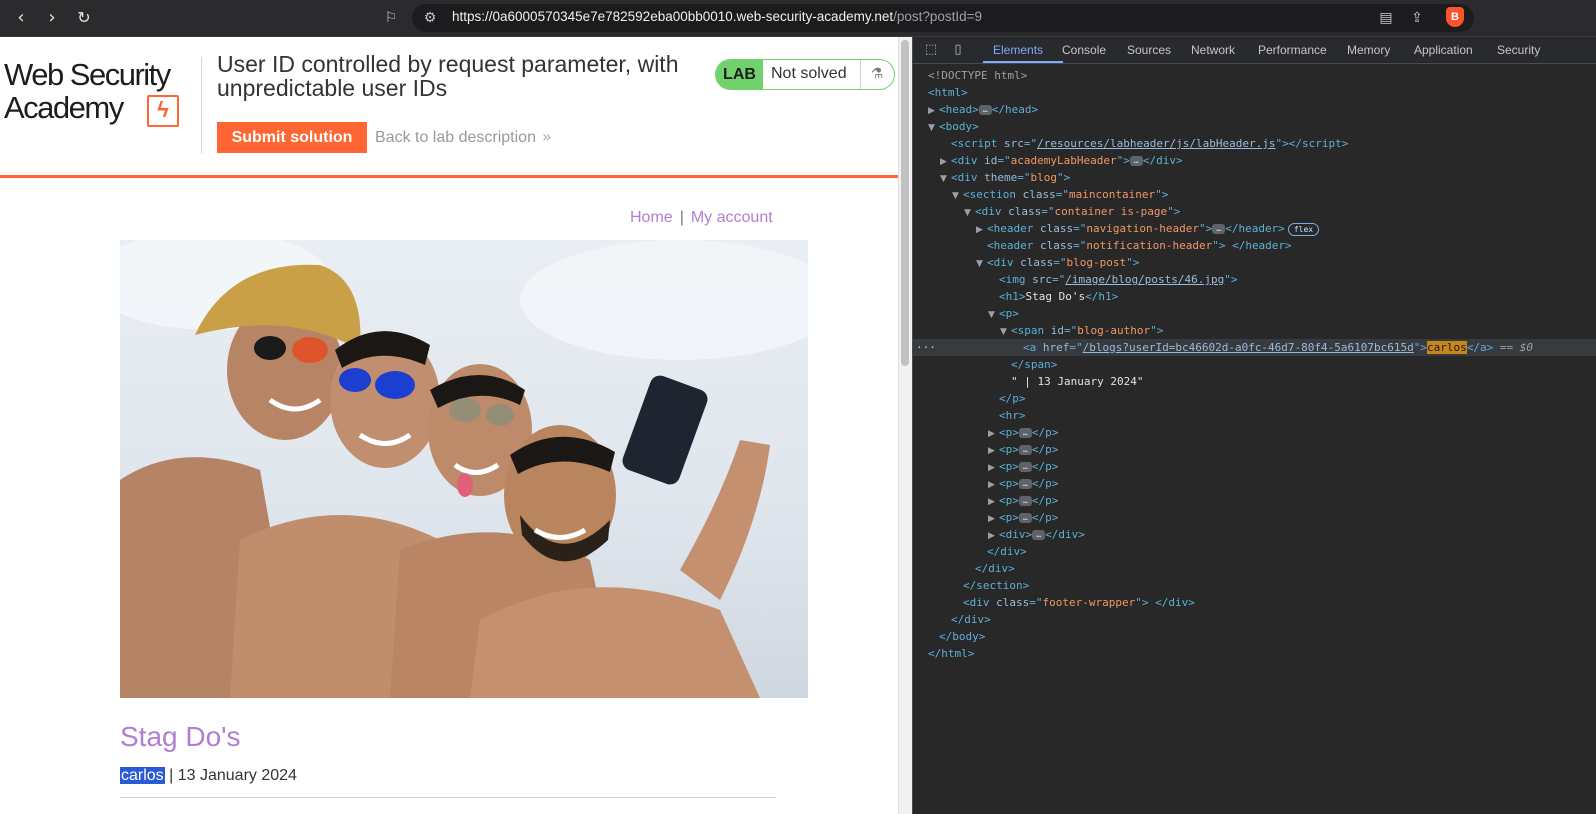 The image size is (1596, 814). Describe the element at coordinates (1254, 415) in the screenshot. I see `dom-node-hr: <hr>` at that location.